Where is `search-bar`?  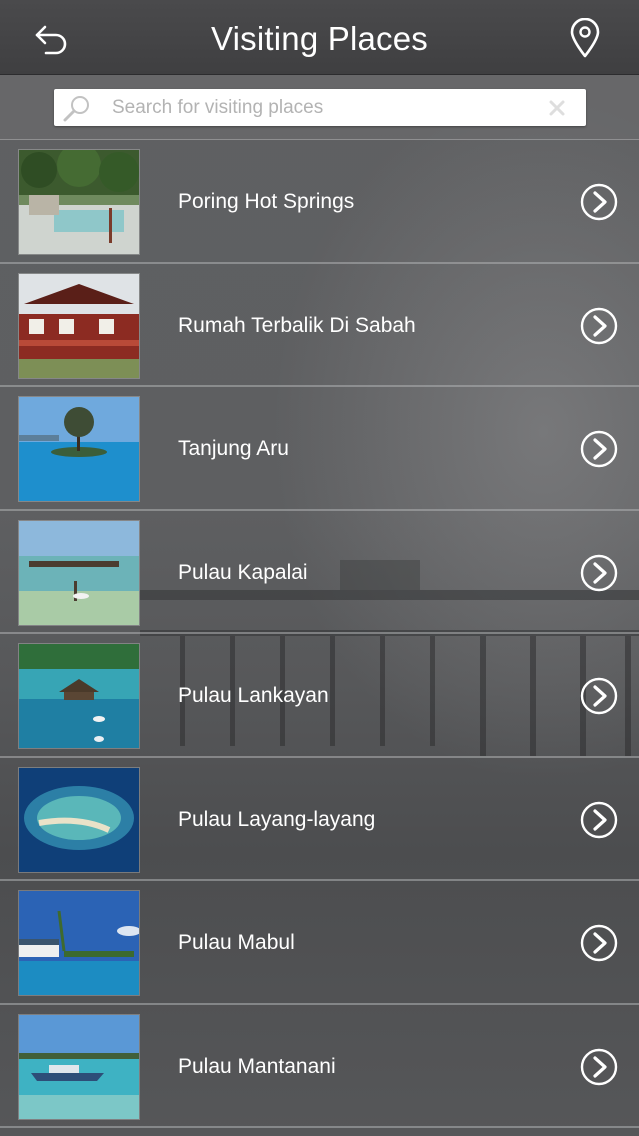 search-bar is located at coordinates (319, 107).